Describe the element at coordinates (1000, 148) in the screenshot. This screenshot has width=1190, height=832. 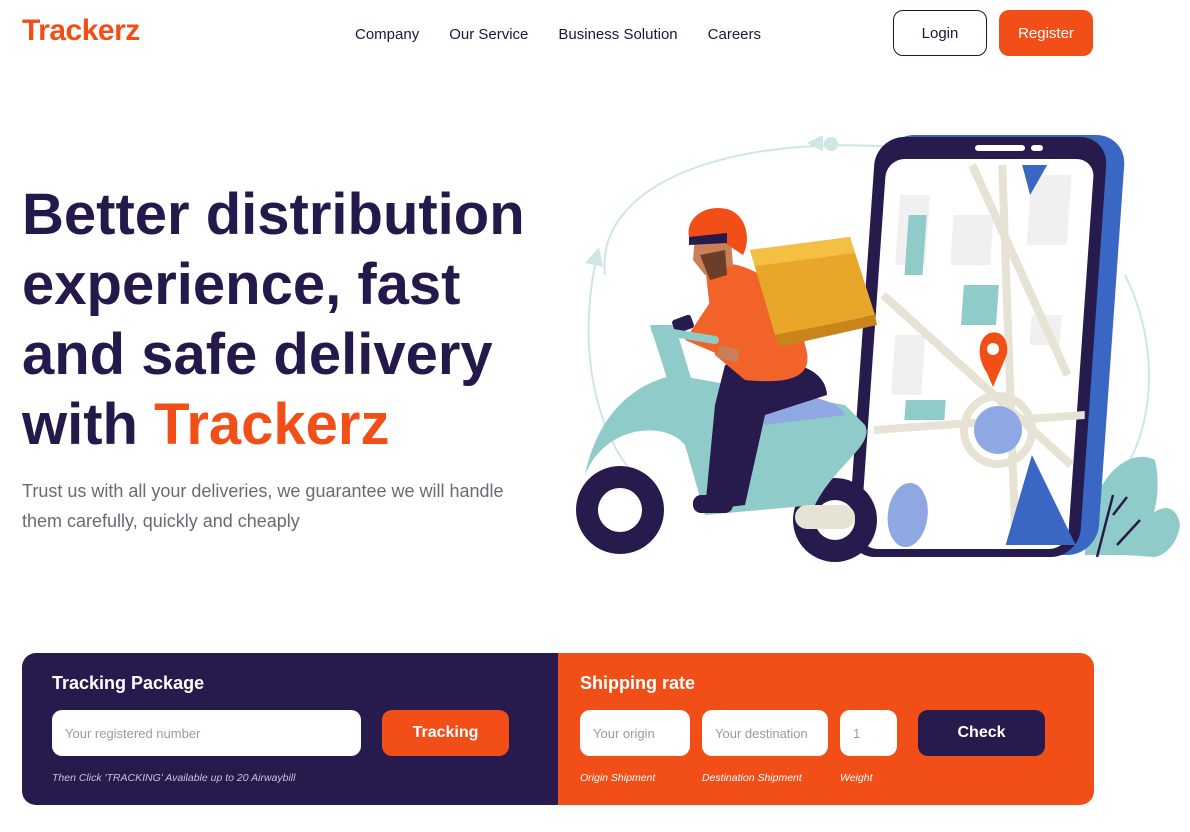
I see `phone-speaker` at that location.